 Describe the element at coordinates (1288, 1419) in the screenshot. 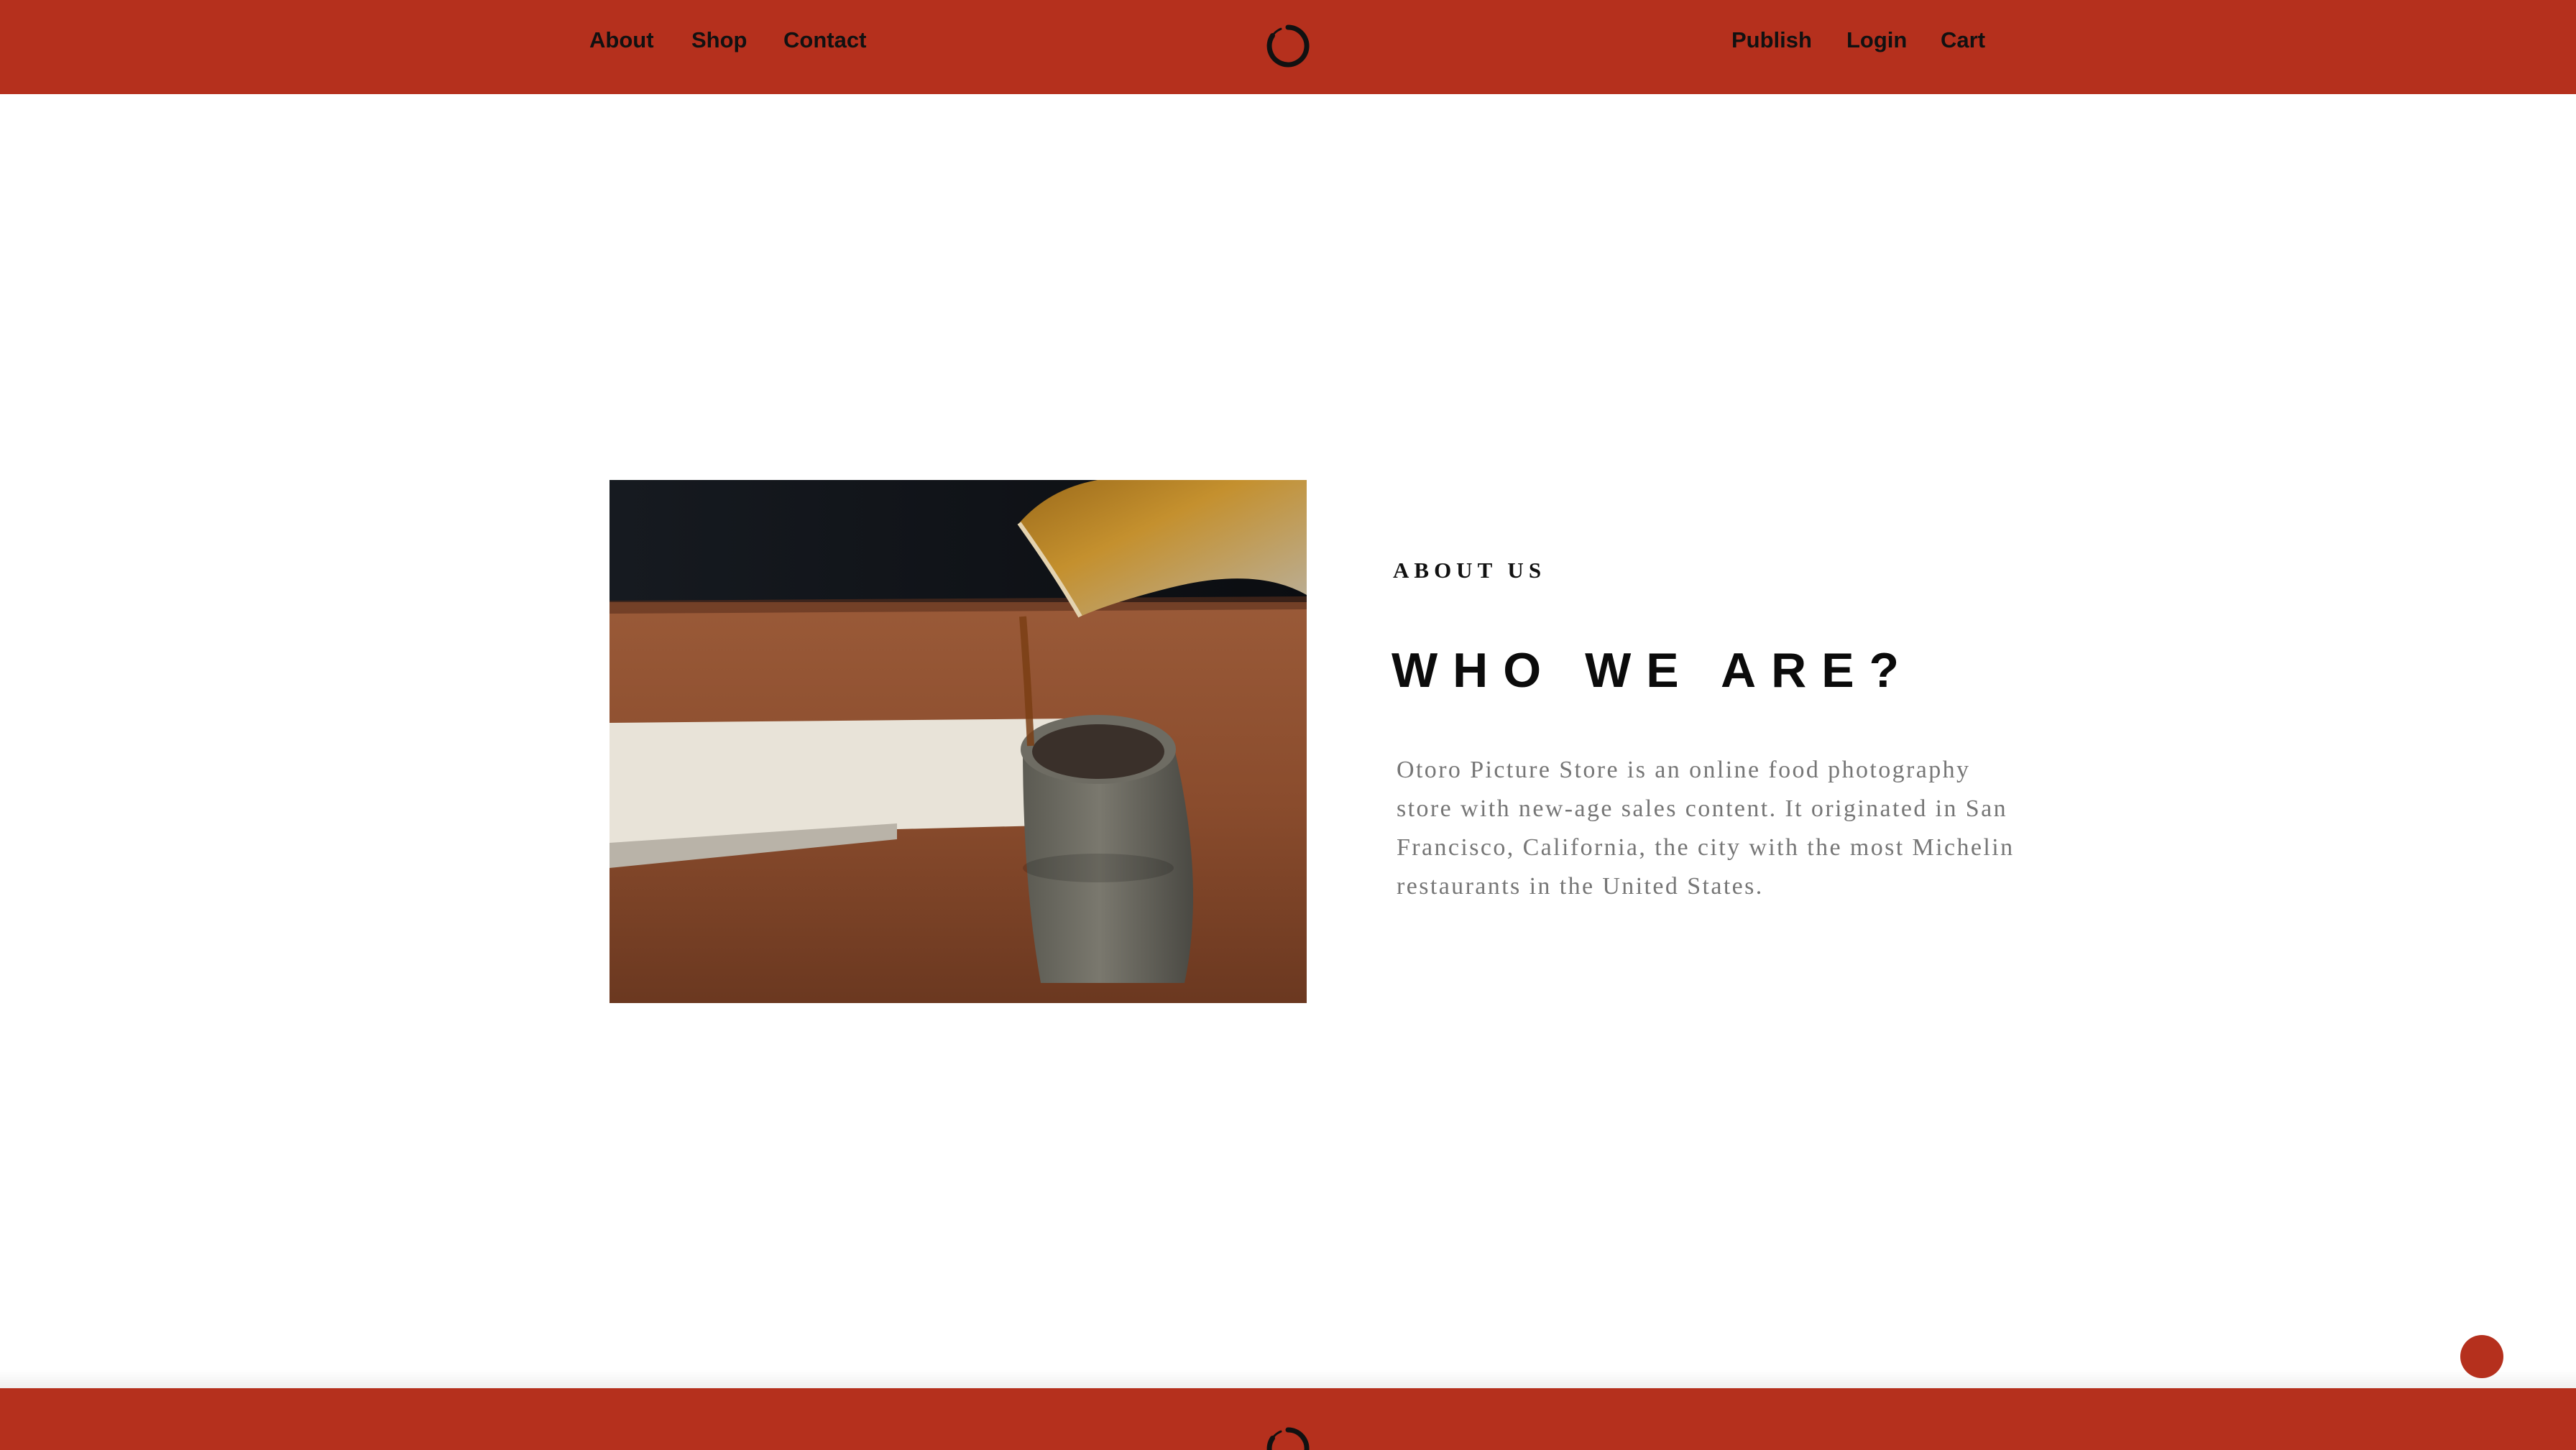

I see `footer-bar` at that location.